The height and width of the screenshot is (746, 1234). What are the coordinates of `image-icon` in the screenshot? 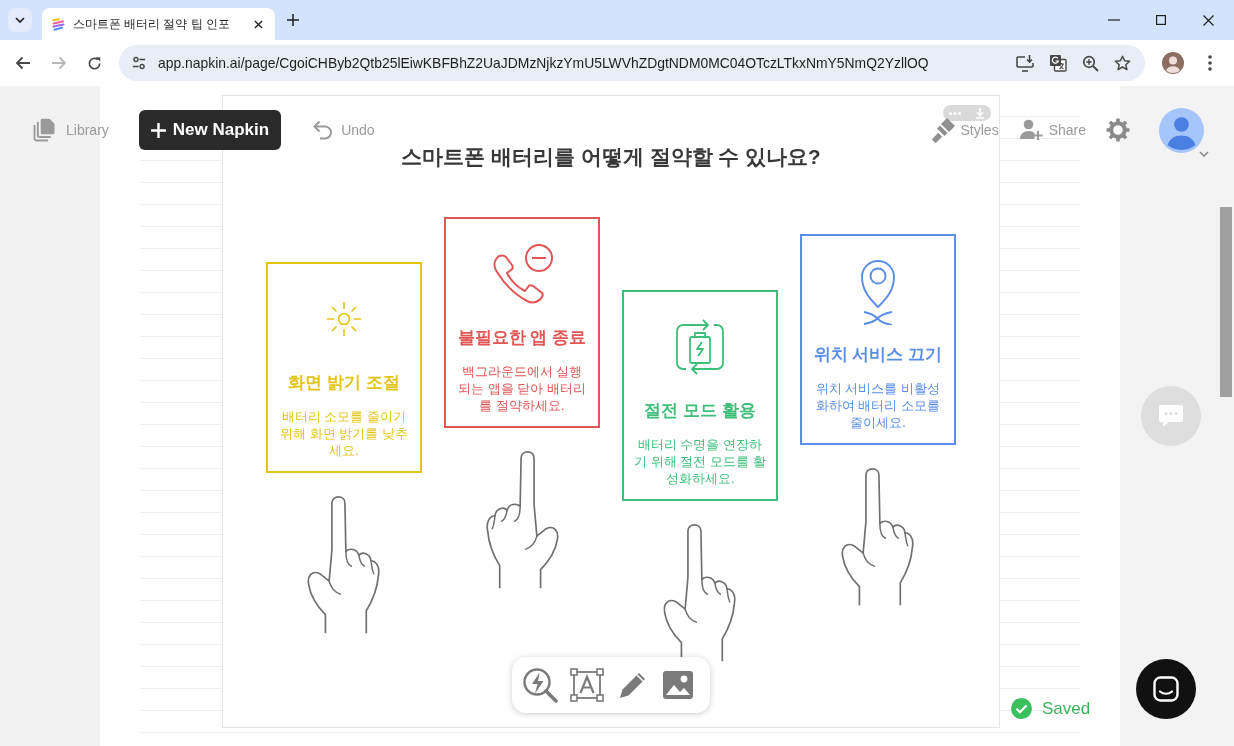 It's located at (678, 685).